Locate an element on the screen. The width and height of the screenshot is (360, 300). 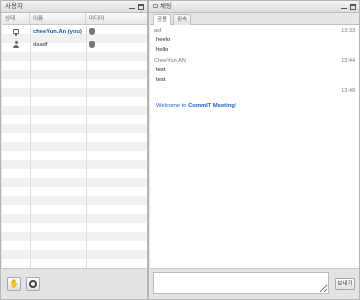
chat-window-controls is located at coordinates (348, 7).